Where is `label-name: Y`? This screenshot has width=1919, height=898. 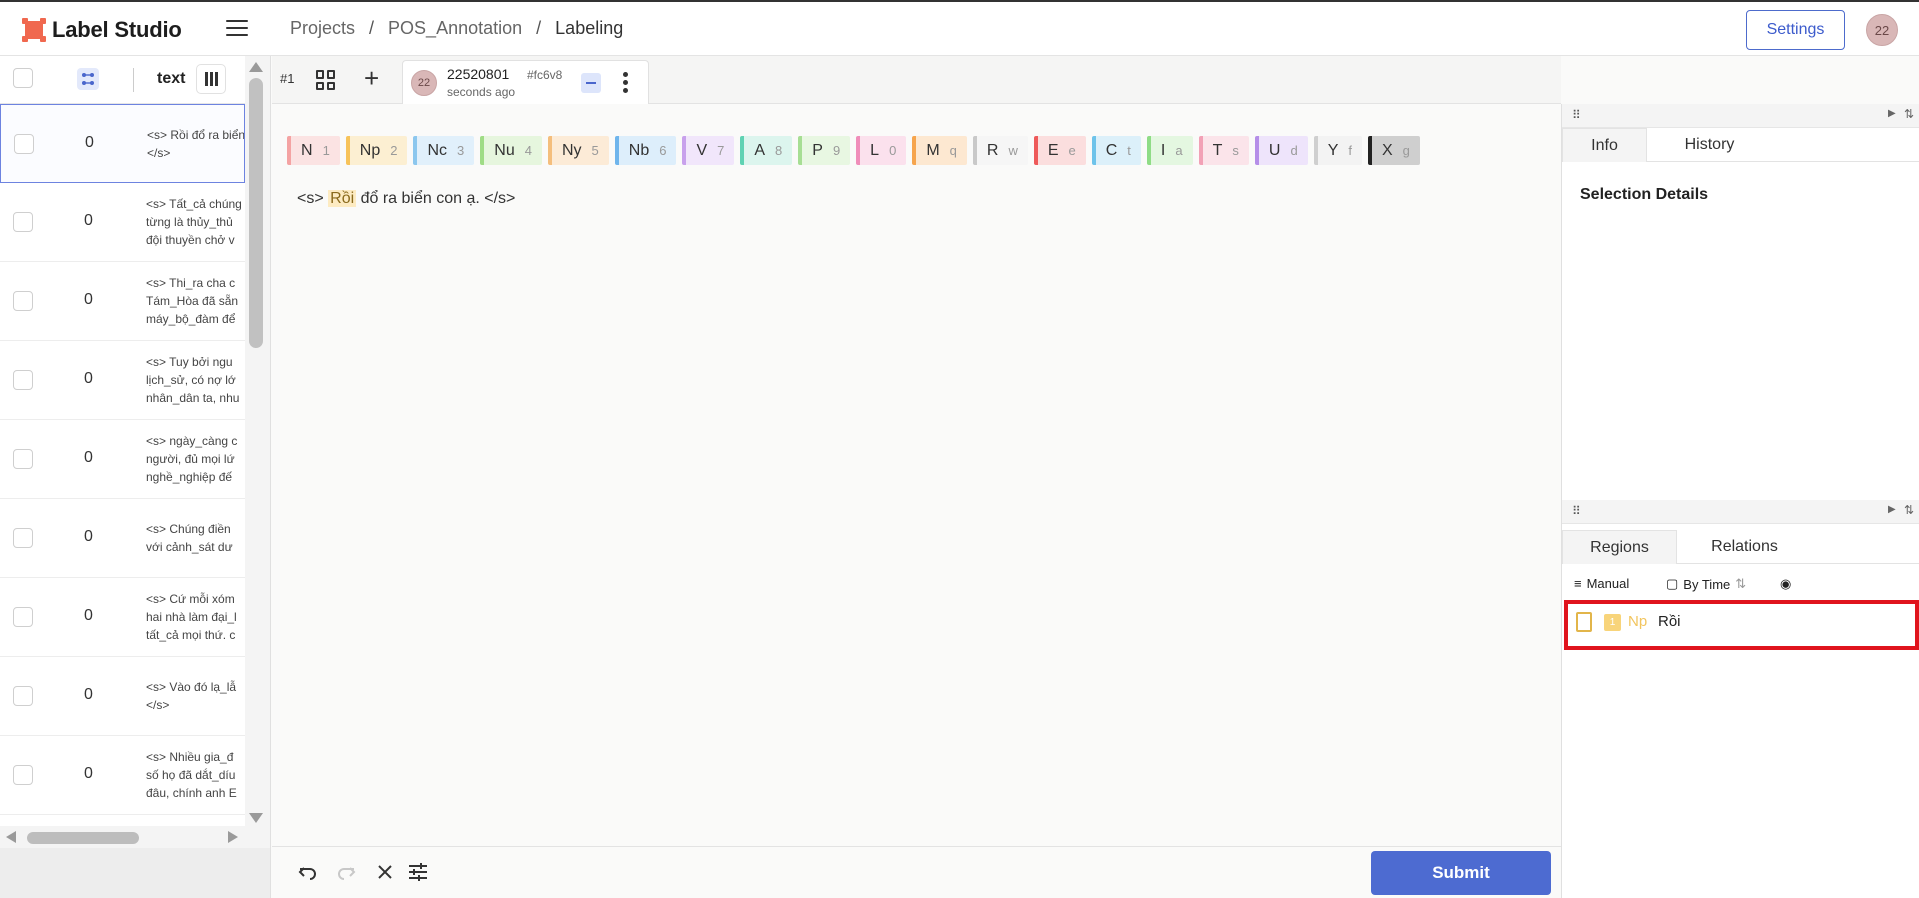 label-name: Y is located at coordinates (1333, 150).